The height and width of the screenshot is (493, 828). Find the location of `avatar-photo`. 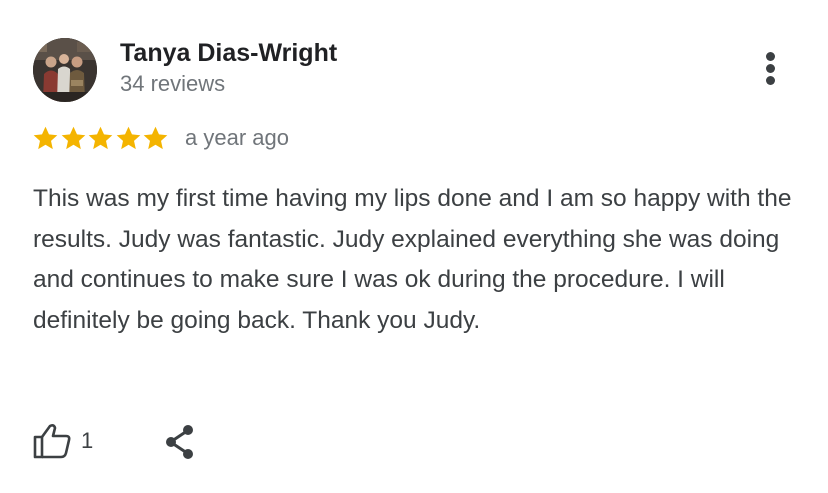

avatar-photo is located at coordinates (65, 70).